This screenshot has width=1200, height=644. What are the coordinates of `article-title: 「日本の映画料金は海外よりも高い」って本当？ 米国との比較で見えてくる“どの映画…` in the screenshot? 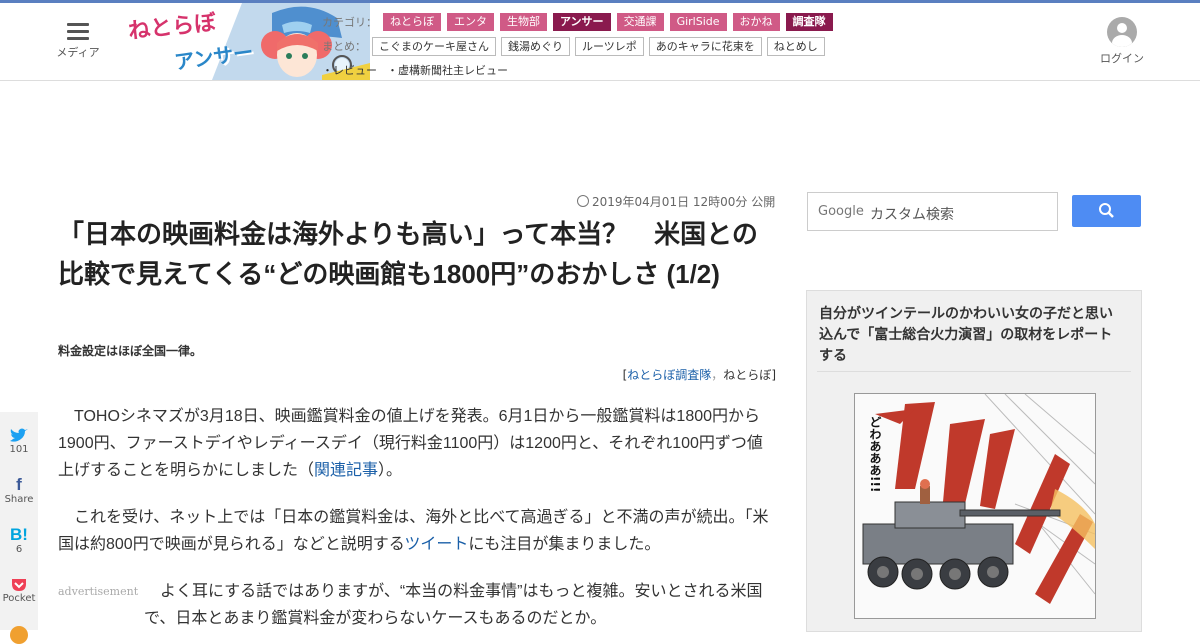 It's located at (408, 254).